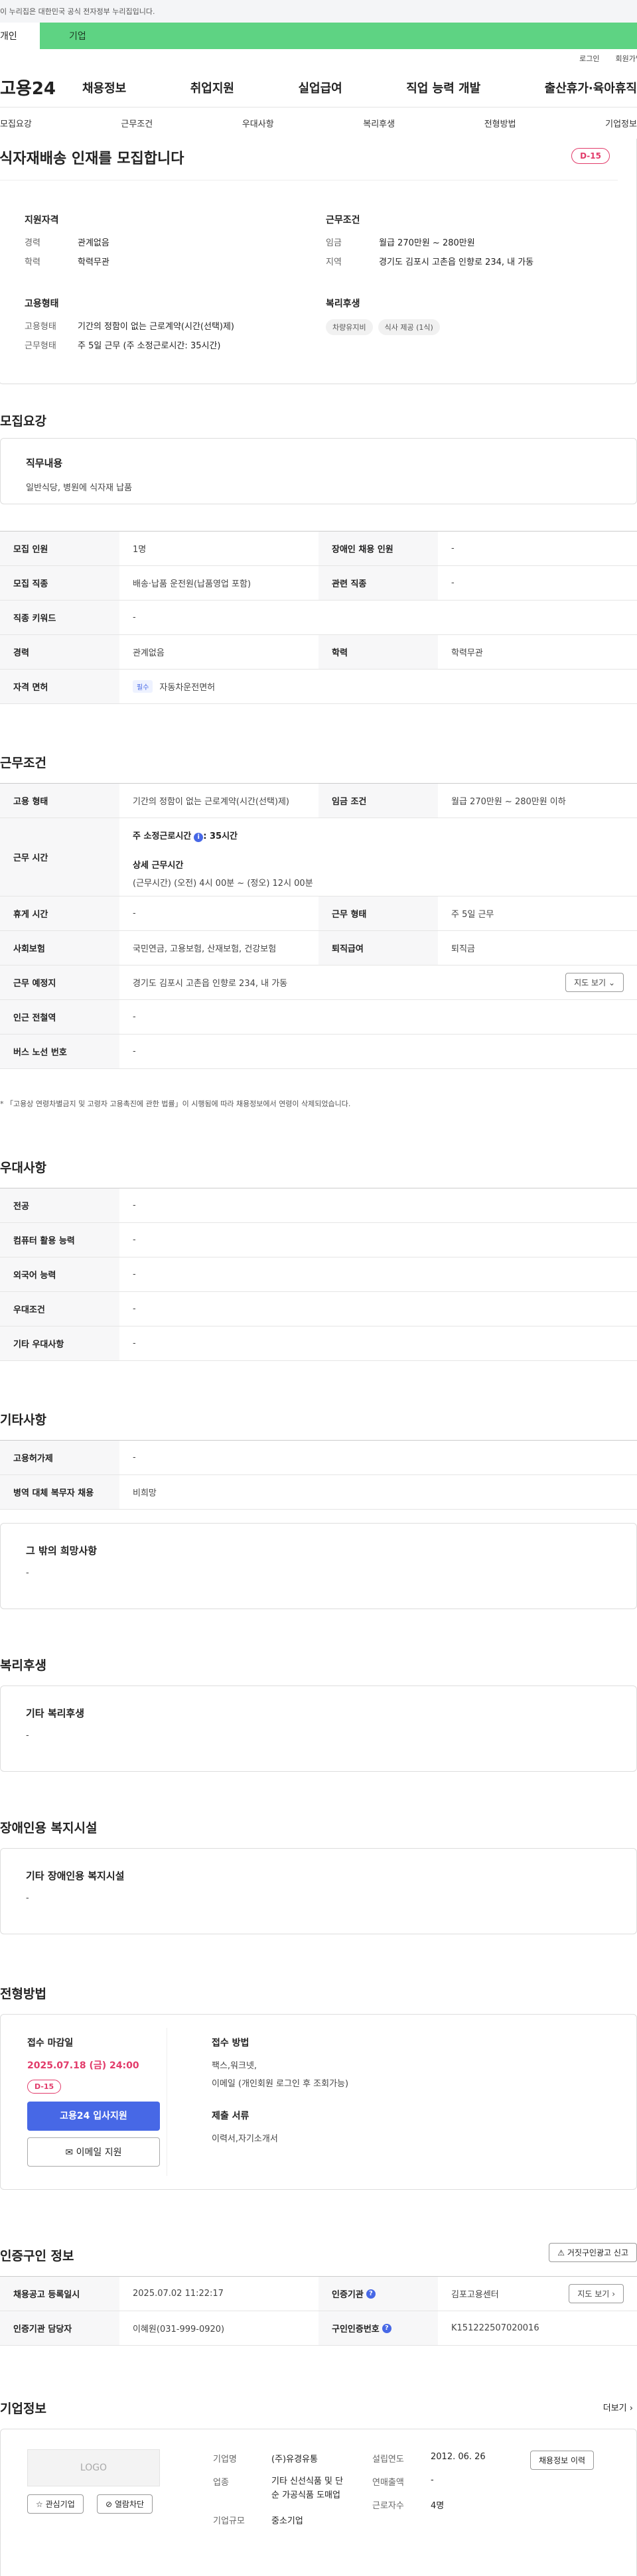 This screenshot has height=2576, width=637. Describe the element at coordinates (589, 59) in the screenshot. I see `login-link: 로그인` at that location.